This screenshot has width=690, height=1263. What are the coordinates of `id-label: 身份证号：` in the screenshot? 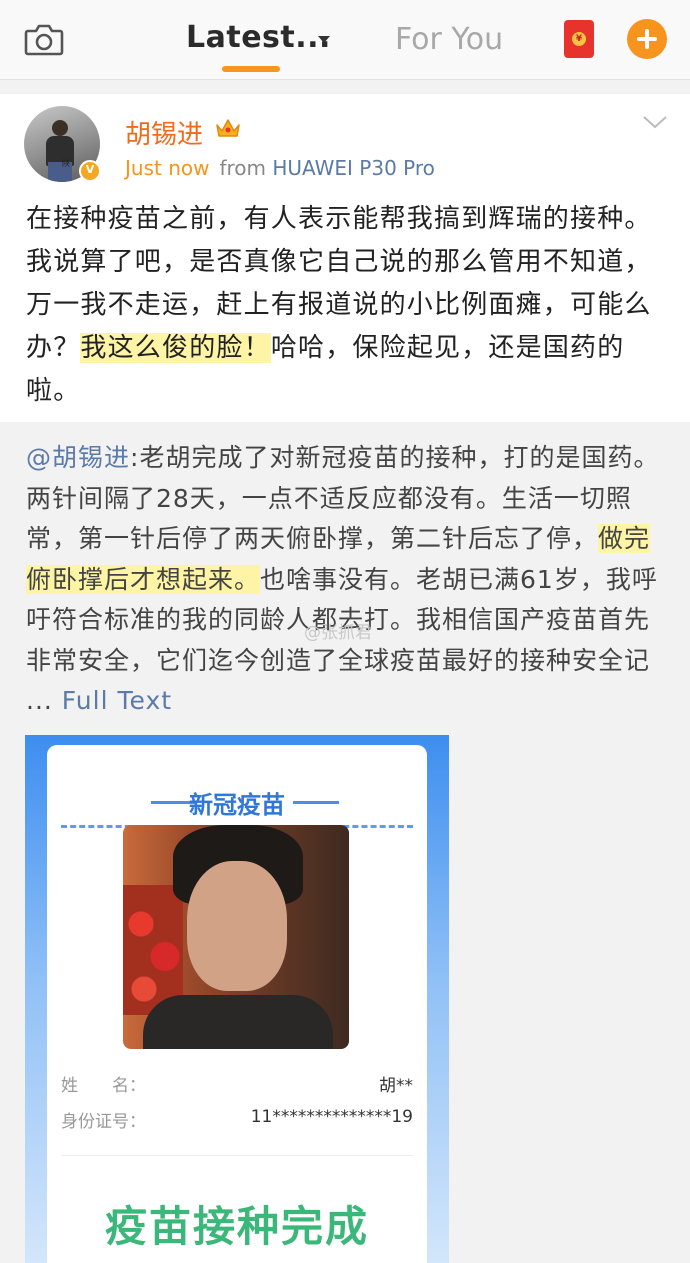 It's located at (103, 1122).